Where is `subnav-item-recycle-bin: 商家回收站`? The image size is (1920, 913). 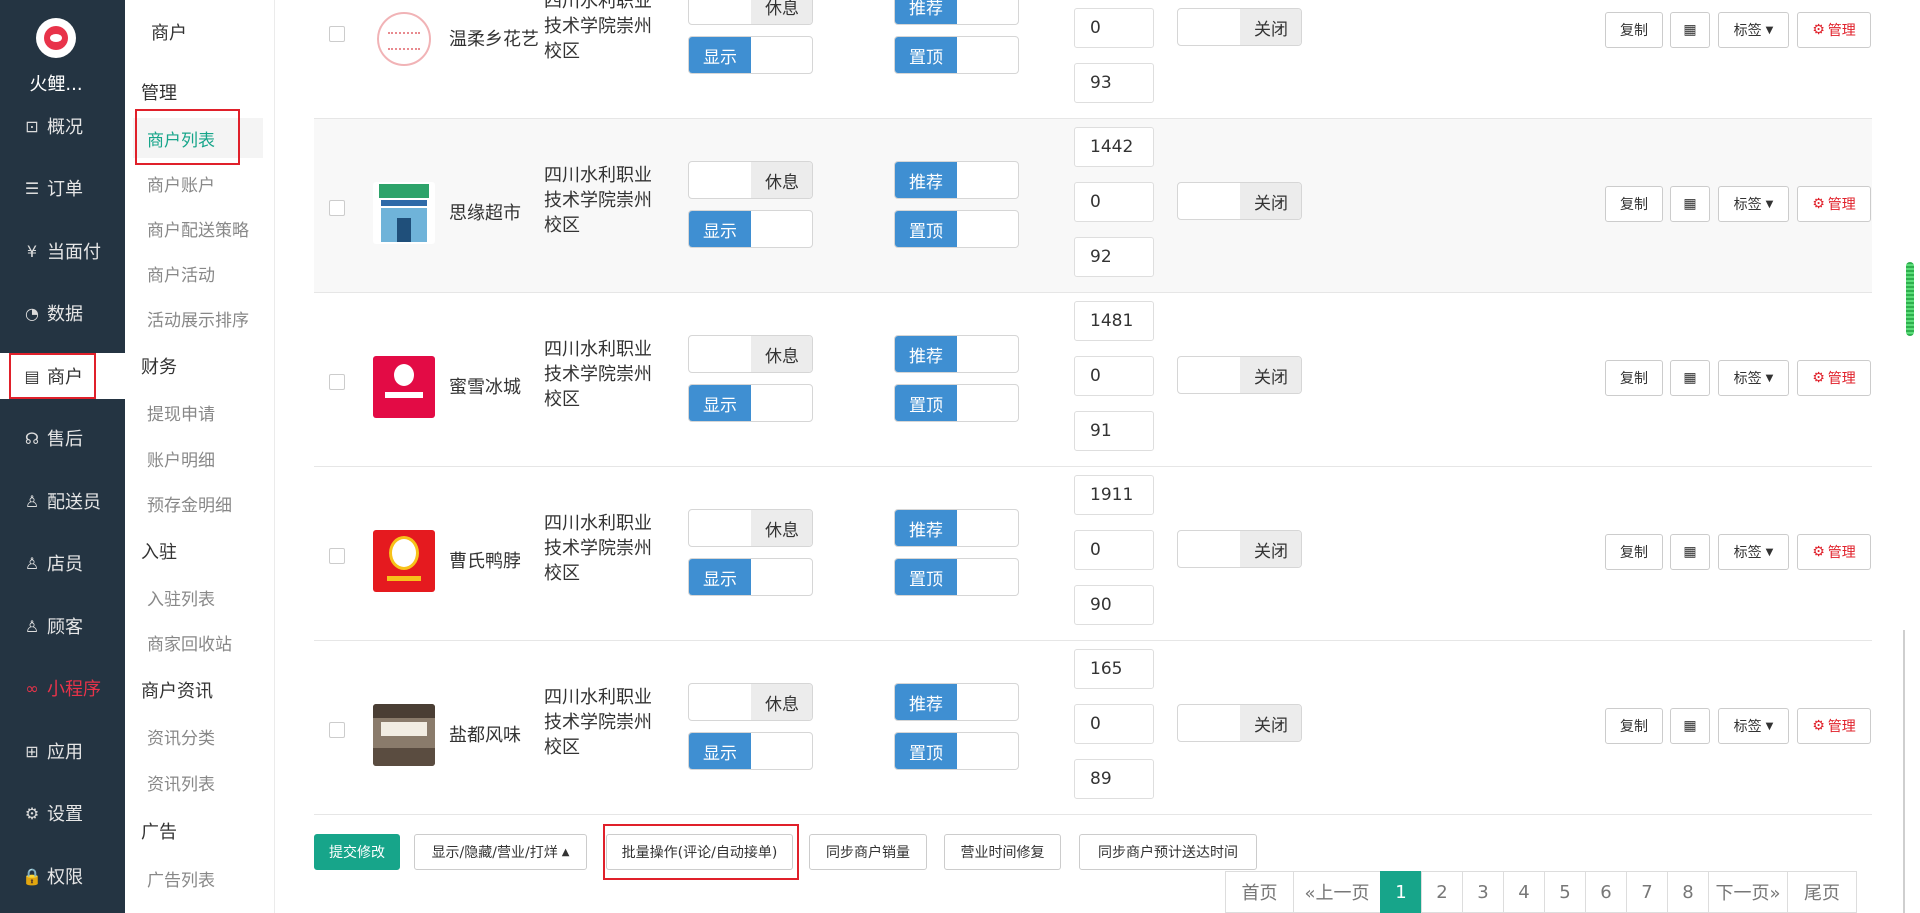 subnav-item-recycle-bin: 商家回收站 is located at coordinates (189, 642).